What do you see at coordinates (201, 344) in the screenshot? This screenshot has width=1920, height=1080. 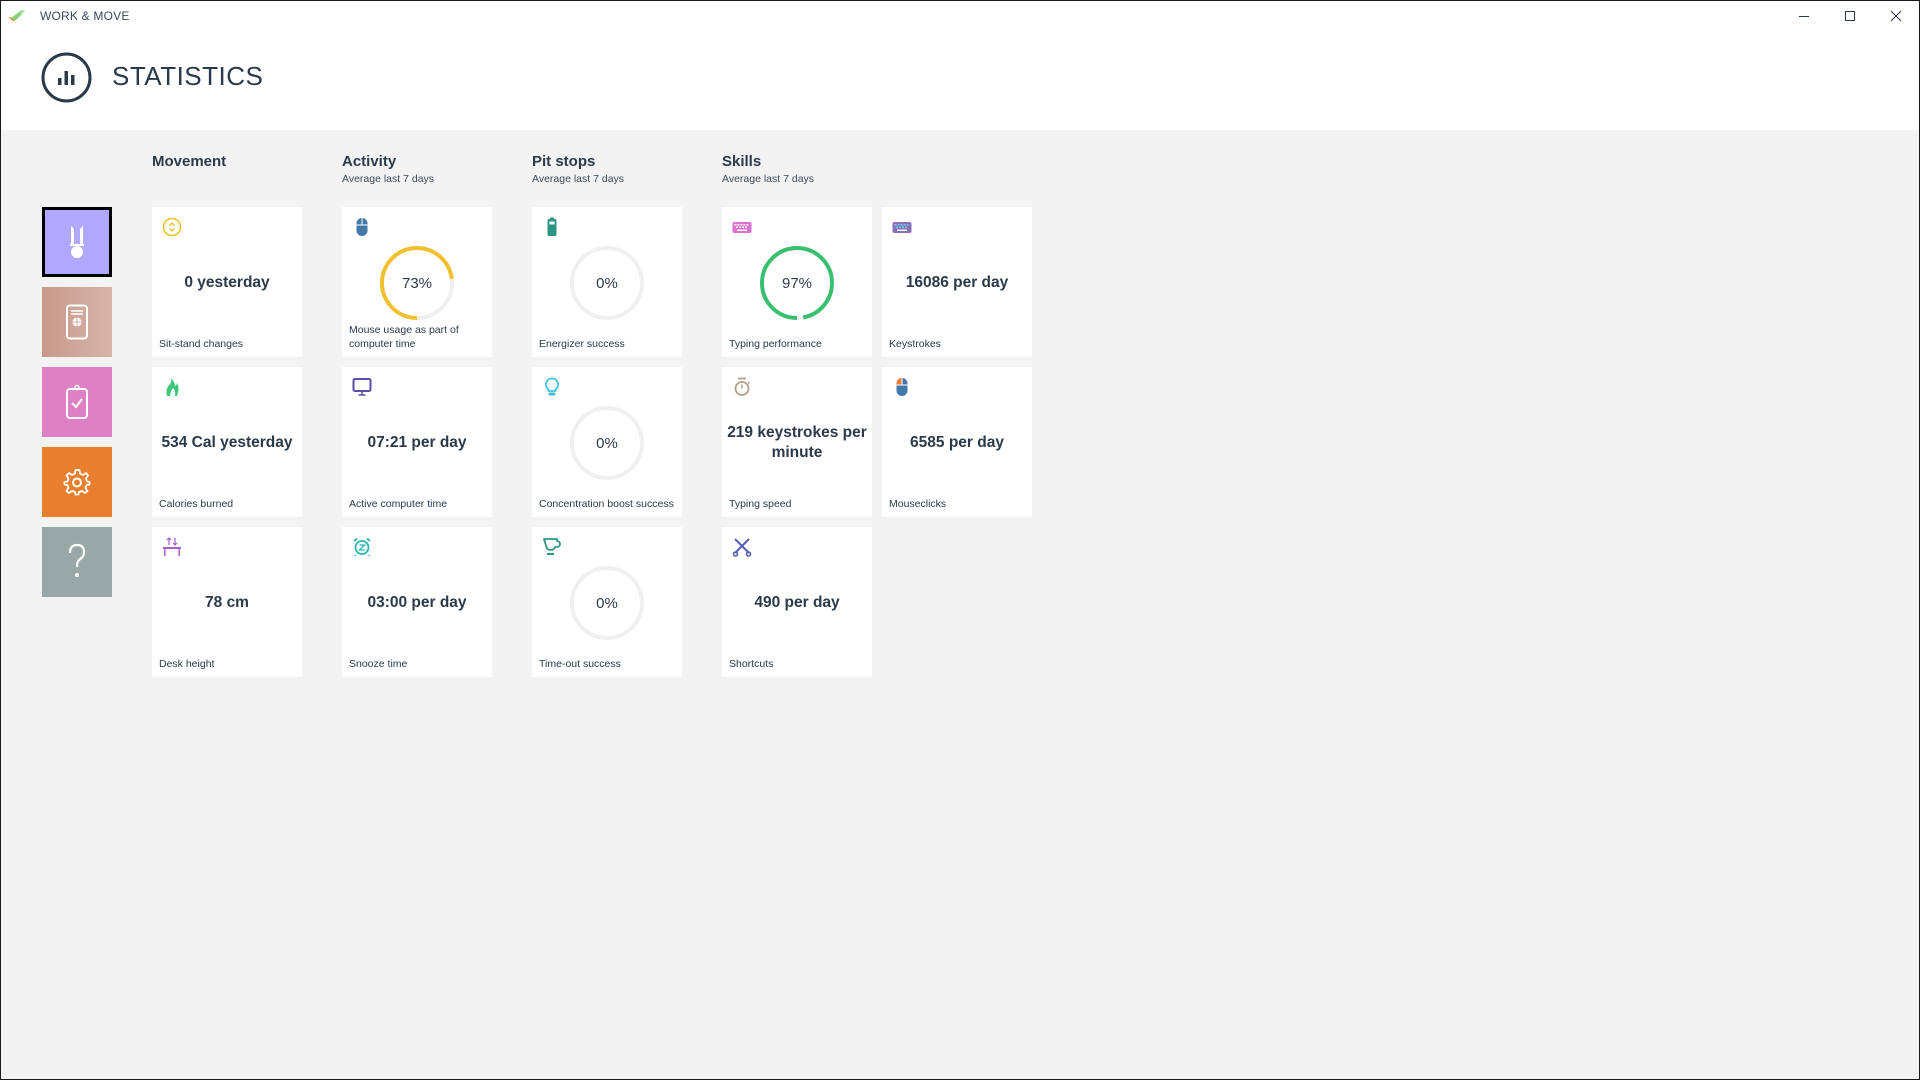 I see `stat-label: Sit-stand changes` at bounding box center [201, 344].